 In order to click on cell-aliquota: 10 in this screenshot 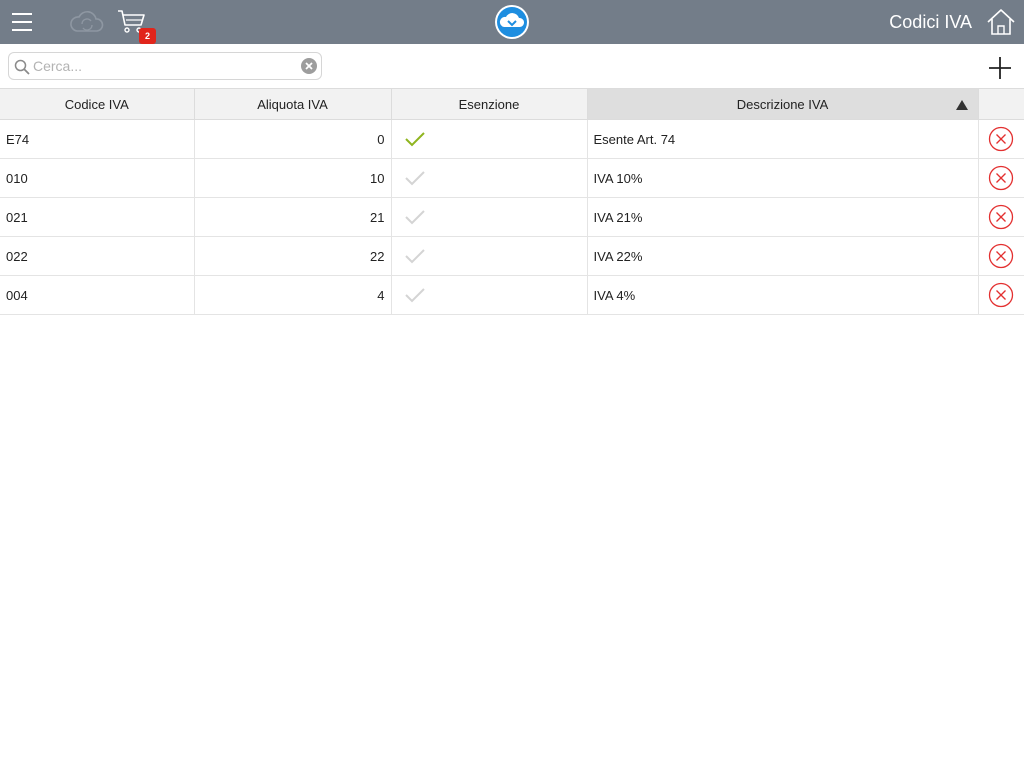, I will do `click(293, 178)`.